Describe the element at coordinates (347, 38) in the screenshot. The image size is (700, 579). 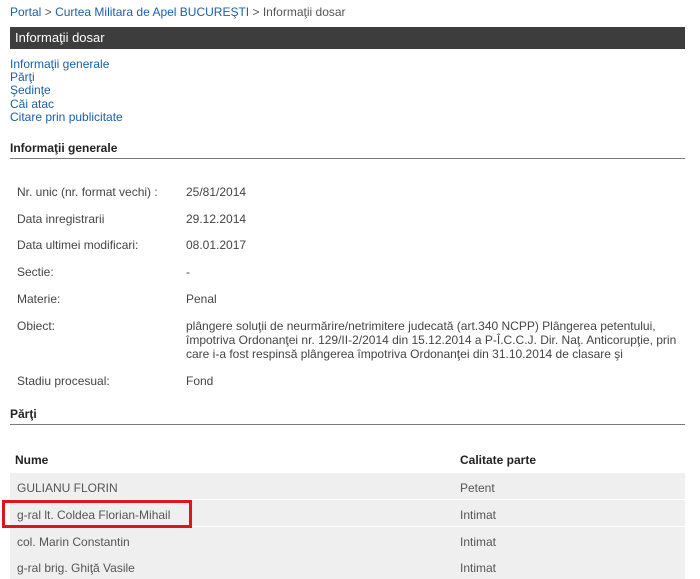
I see `page-title: Informaţii dosar` at that location.